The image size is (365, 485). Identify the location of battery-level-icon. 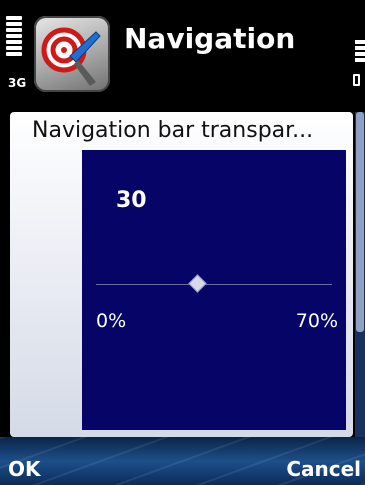
(360, 52).